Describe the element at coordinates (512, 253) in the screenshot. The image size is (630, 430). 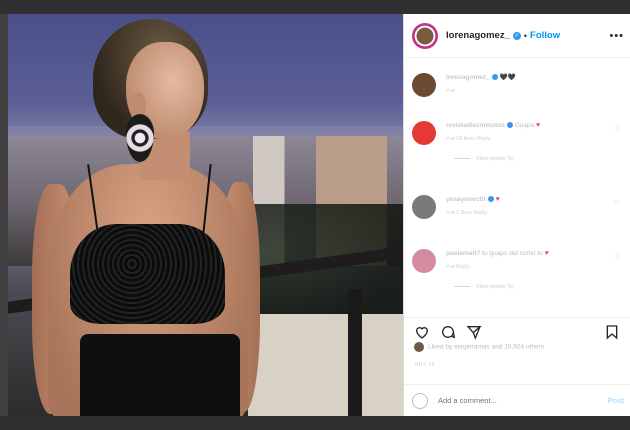
I see `comment-body: tu guapo del como tu` at that location.